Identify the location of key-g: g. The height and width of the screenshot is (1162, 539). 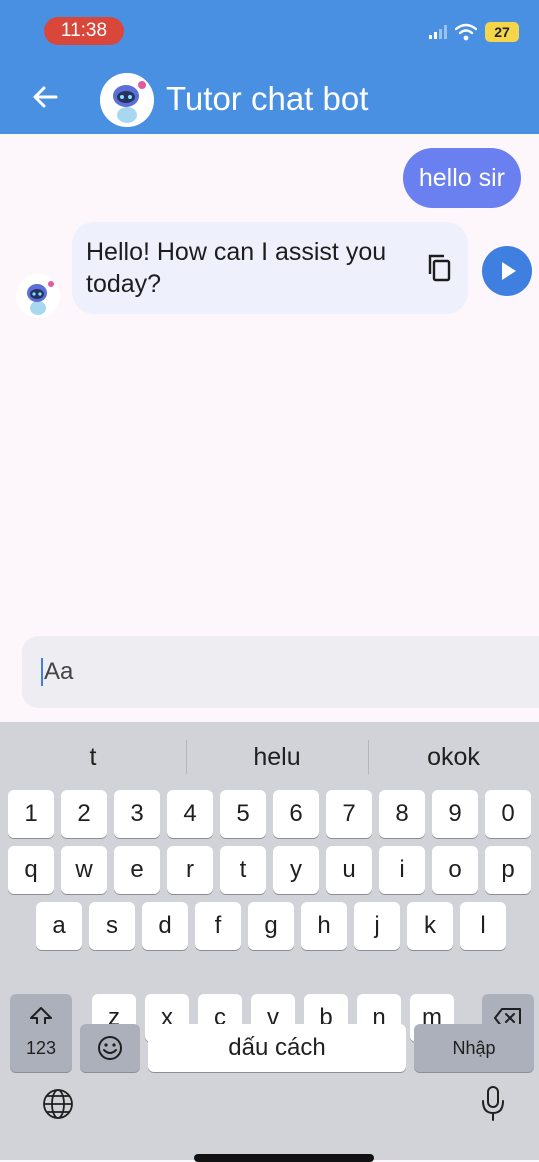
(271, 926).